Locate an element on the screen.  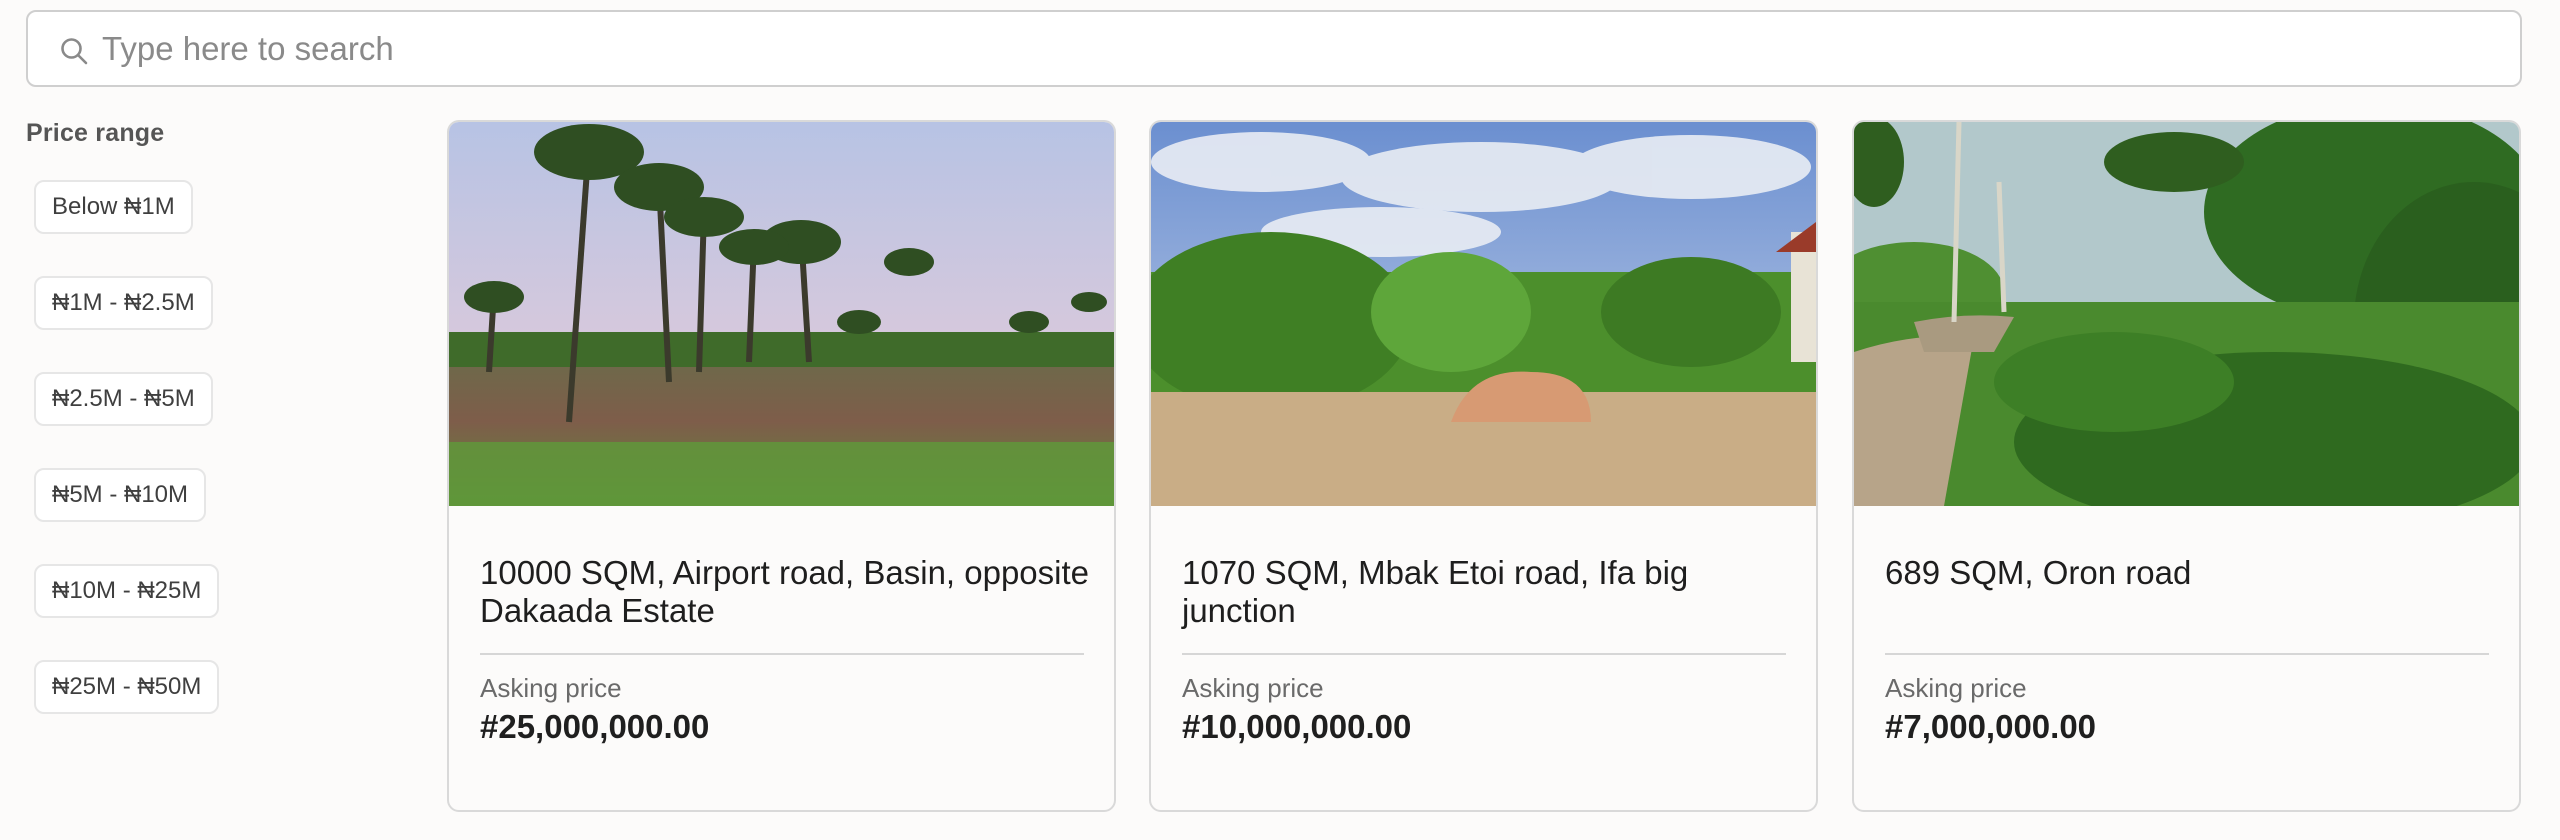
search-bar is located at coordinates (1274, 48).